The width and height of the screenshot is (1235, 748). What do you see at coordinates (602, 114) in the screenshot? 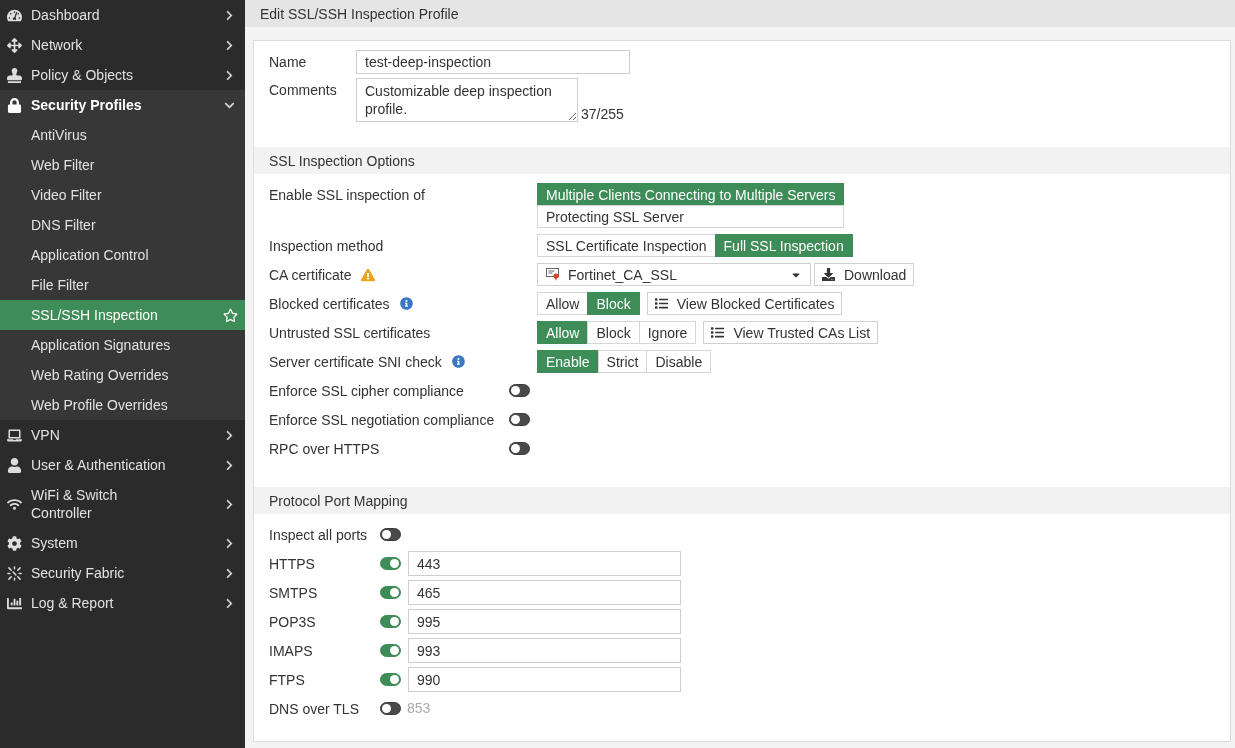
I see `character-counter: 37/255` at bounding box center [602, 114].